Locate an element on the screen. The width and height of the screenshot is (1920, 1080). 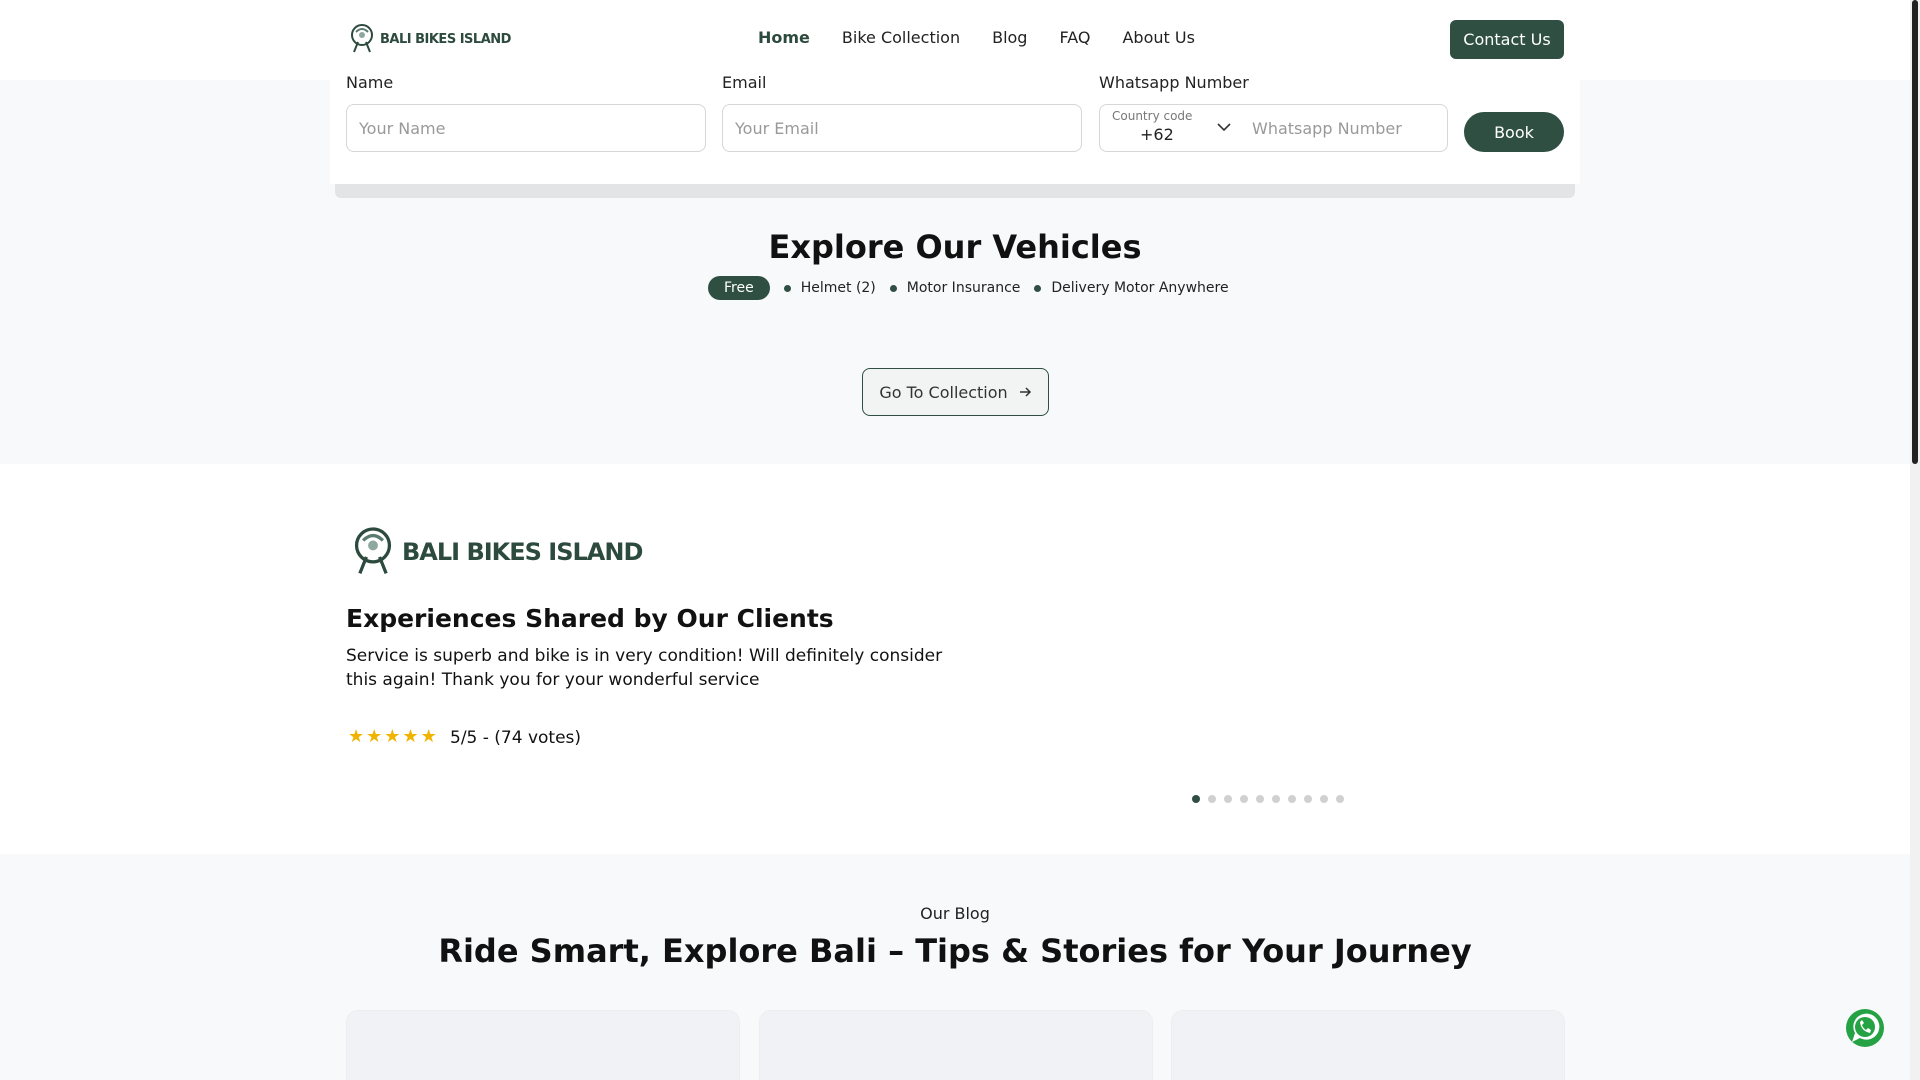
star-rating: ★ ★ ★ ★ ★ is located at coordinates (392, 736).